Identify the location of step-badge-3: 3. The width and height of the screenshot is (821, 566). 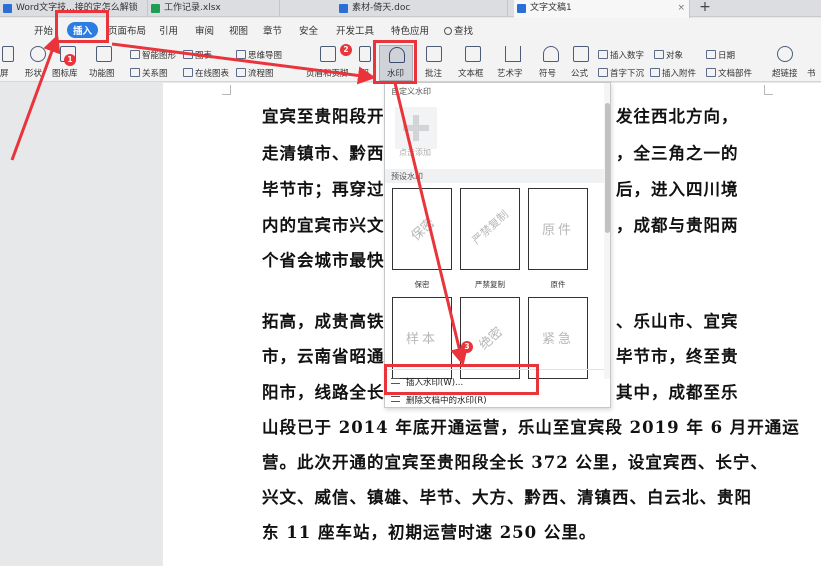
(467, 347).